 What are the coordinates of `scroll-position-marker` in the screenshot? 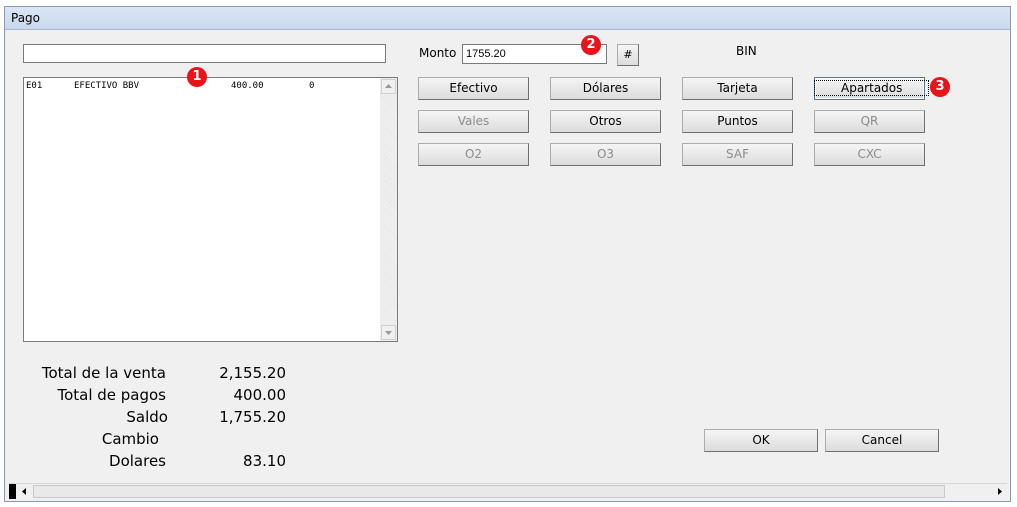 It's located at (12, 491).